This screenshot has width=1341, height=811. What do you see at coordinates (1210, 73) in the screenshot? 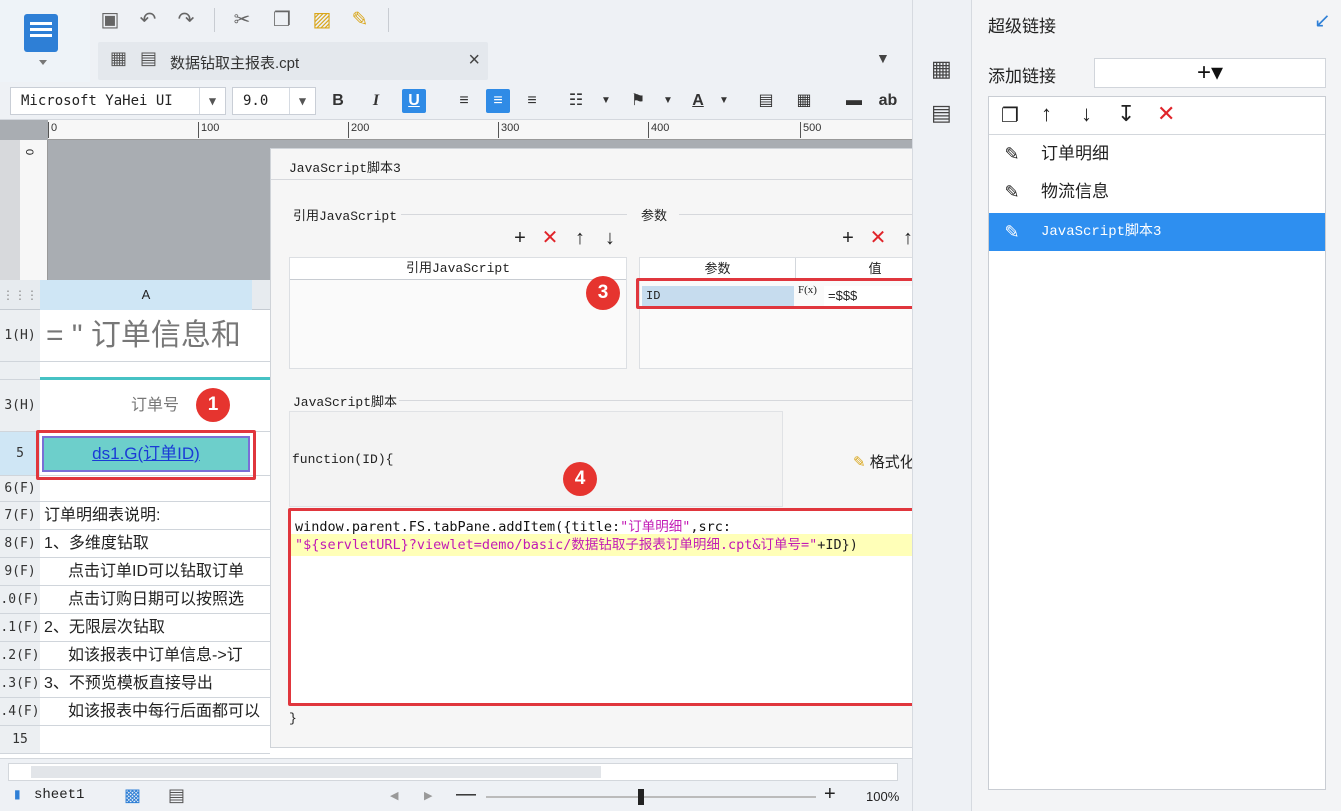
I see `add-link-button: +▾` at bounding box center [1210, 73].